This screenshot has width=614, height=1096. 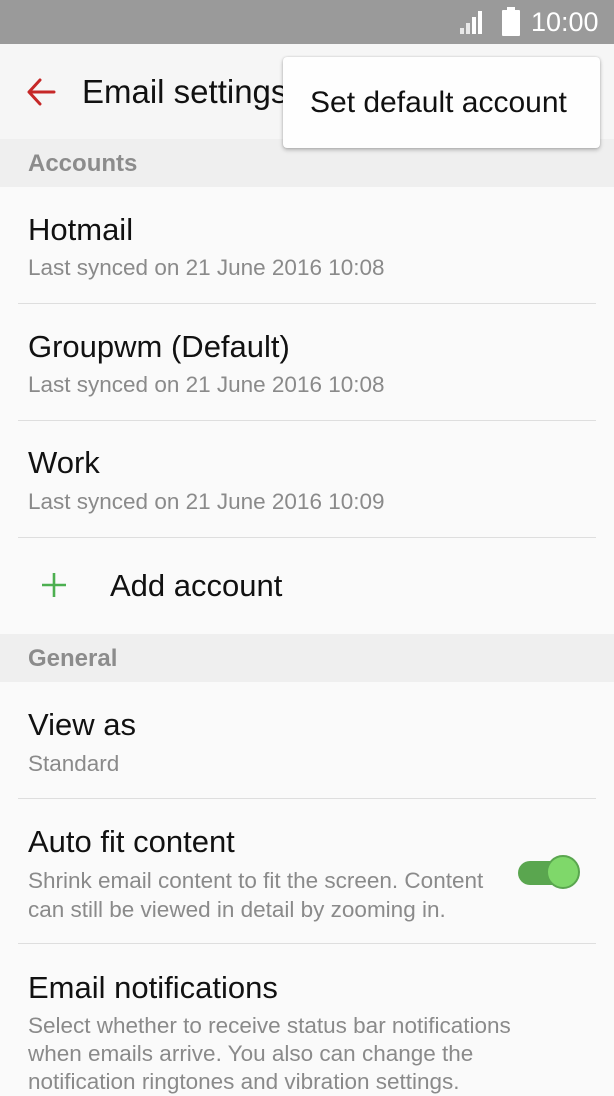 What do you see at coordinates (206, 501) in the screenshot?
I see `account-sync-status: Last synced on 21 June 2016 10:09` at bounding box center [206, 501].